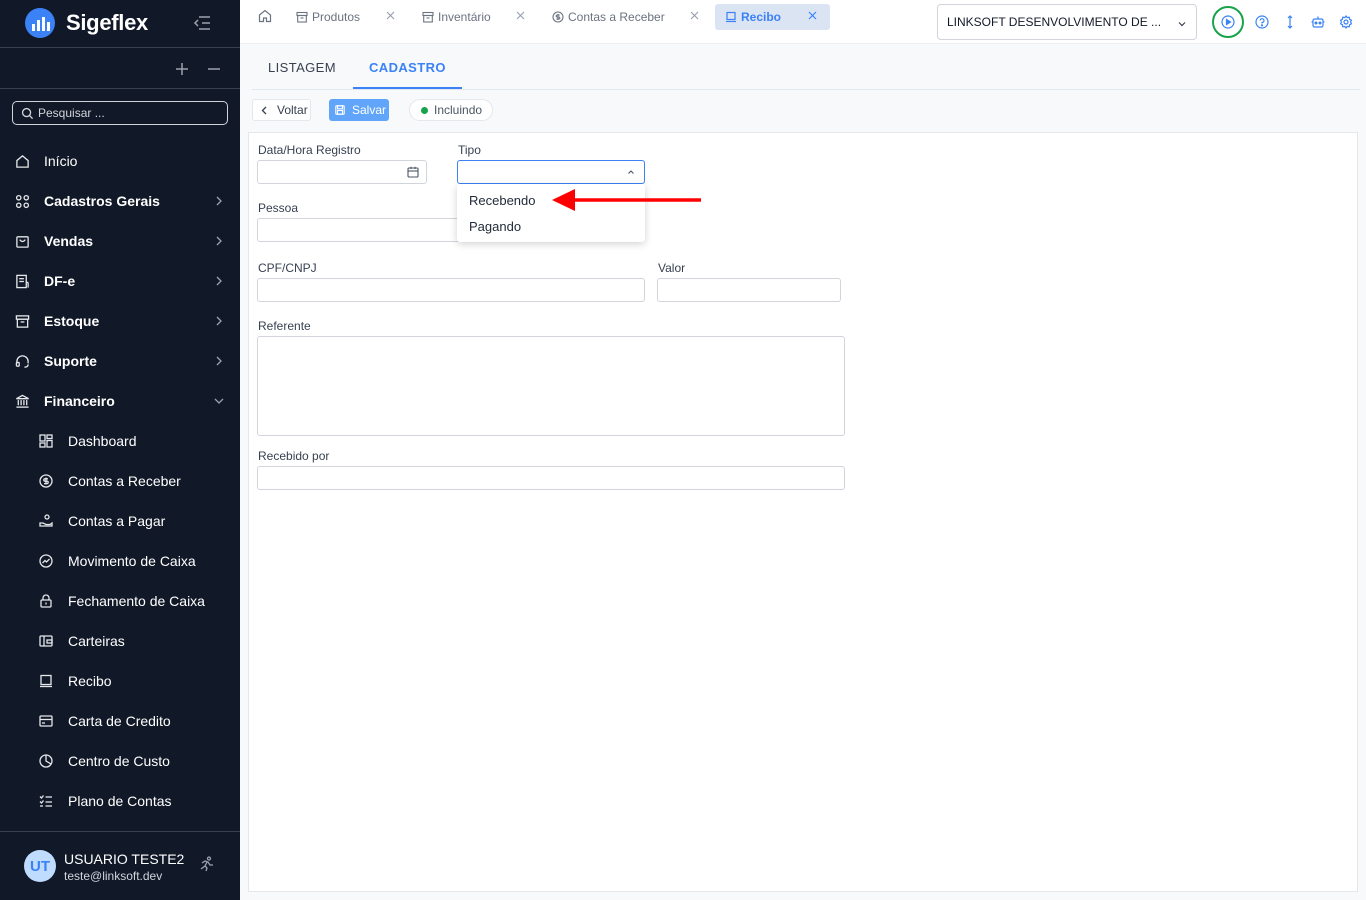  Describe the element at coordinates (219, 401) in the screenshot. I see `chevron-down-icon` at that location.